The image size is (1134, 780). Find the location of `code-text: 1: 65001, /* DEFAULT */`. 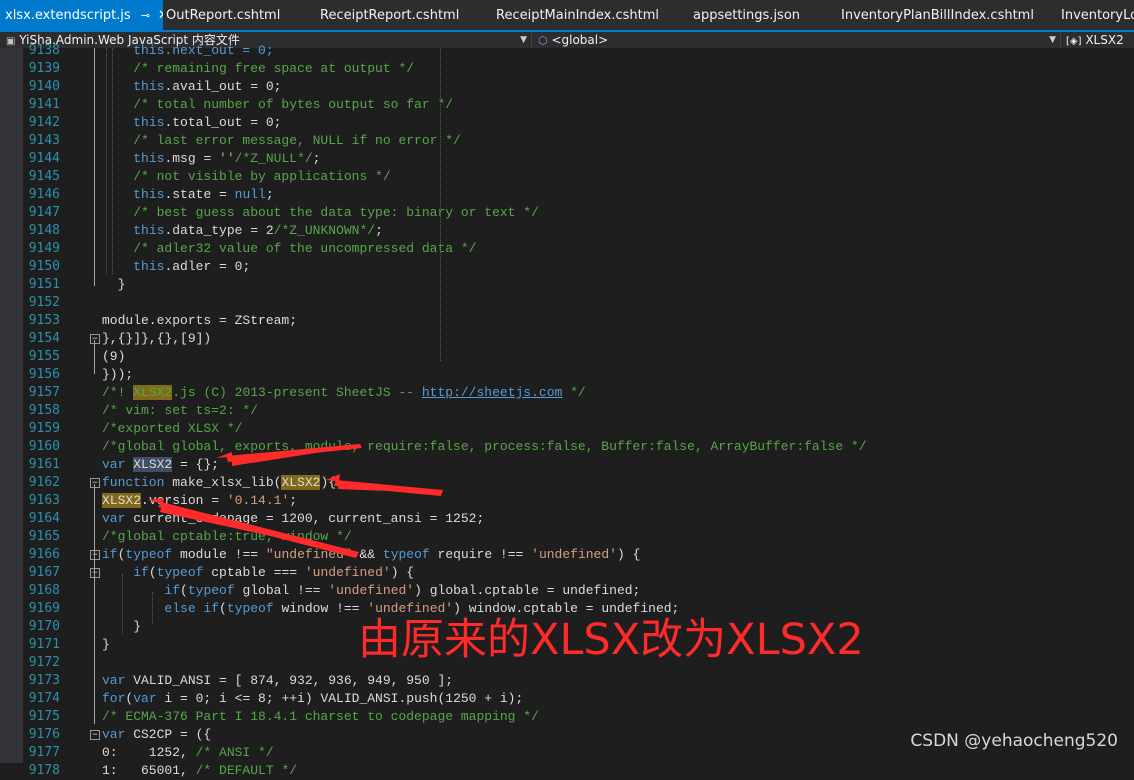

code-text: 1: 65001, /* DEFAULT */ is located at coordinates (199, 771).